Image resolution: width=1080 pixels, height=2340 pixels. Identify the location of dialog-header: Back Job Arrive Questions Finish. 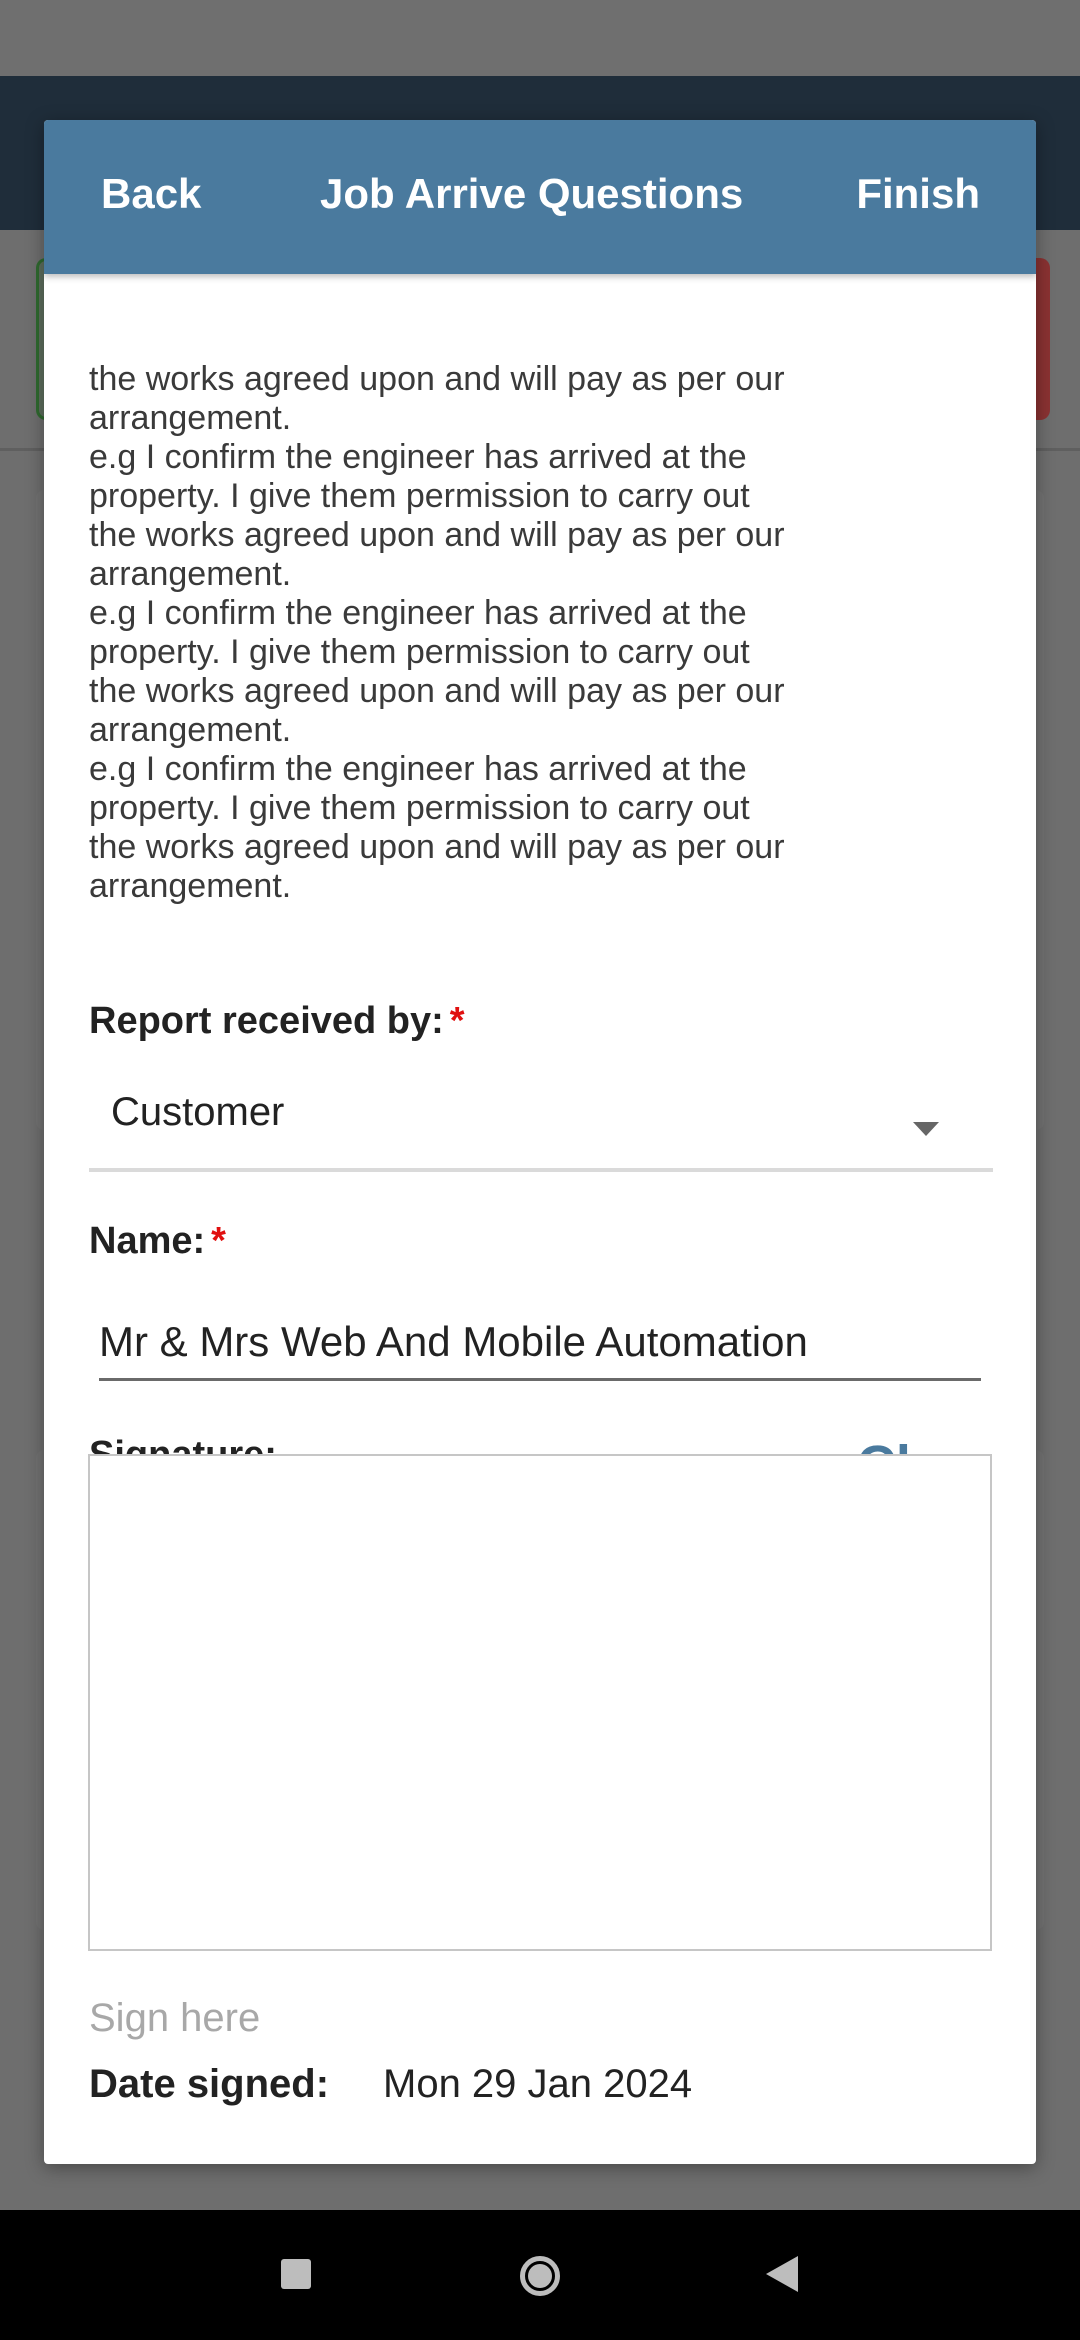
(540, 197).